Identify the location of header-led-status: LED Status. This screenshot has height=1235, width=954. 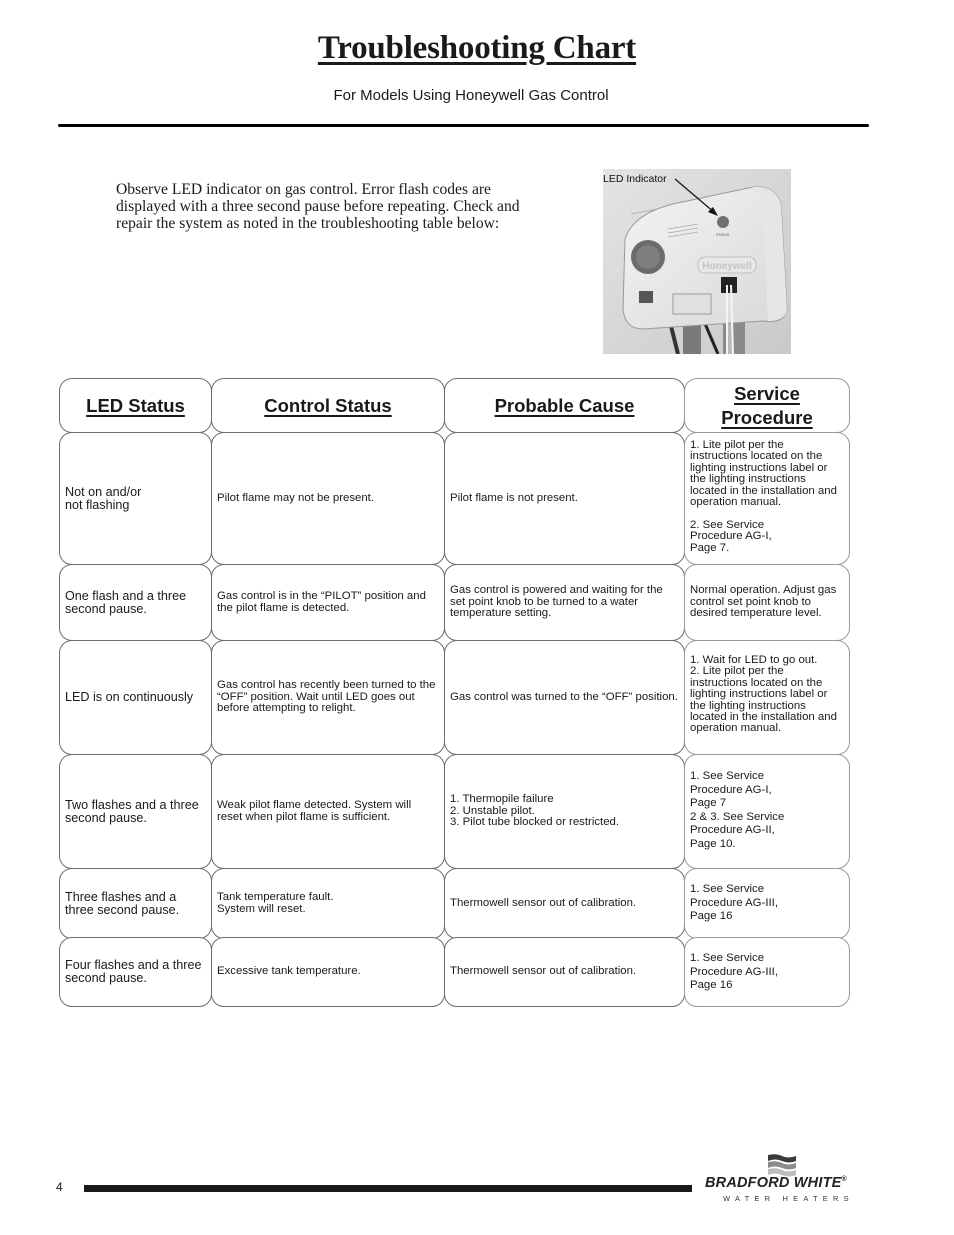
(135, 405).